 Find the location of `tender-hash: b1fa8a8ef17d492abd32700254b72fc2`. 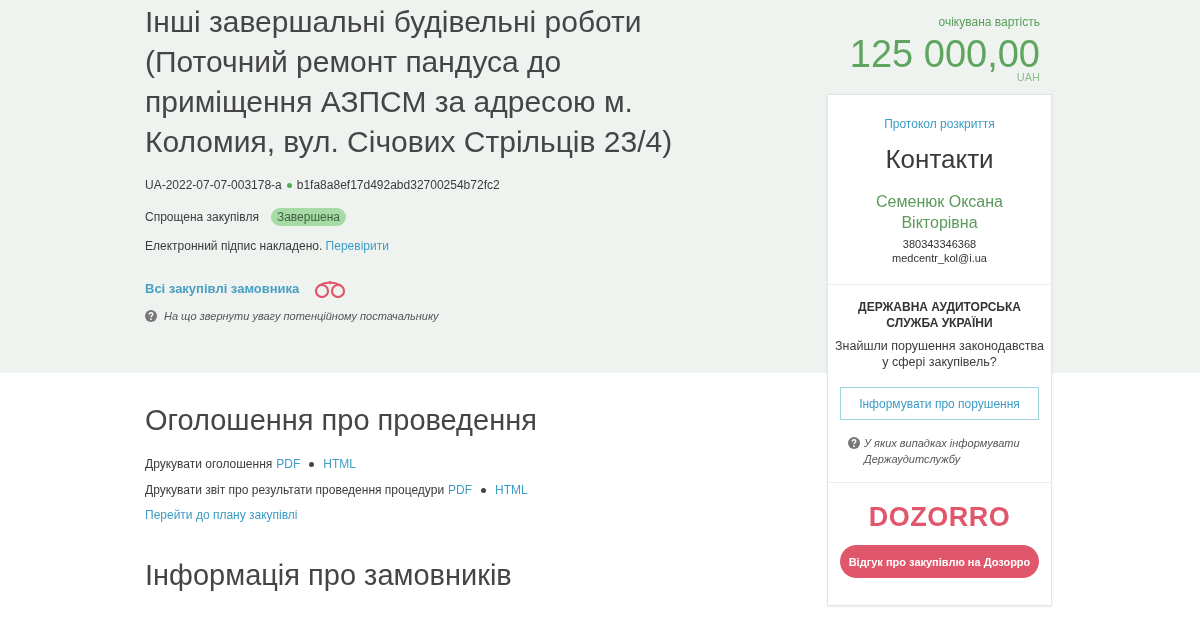

tender-hash: b1fa8a8ef17d492abd32700254b72fc2 is located at coordinates (398, 185).